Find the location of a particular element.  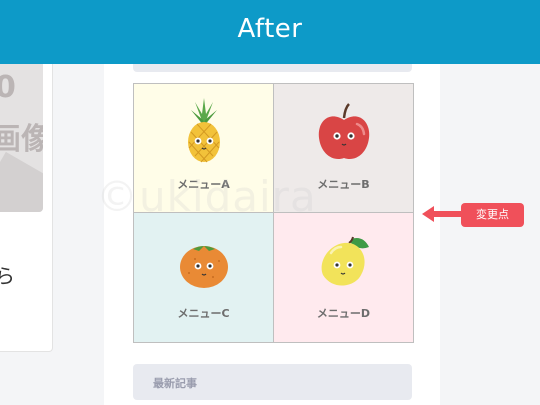

article-thumbnail: 0 画像 is located at coordinates (21, 138).